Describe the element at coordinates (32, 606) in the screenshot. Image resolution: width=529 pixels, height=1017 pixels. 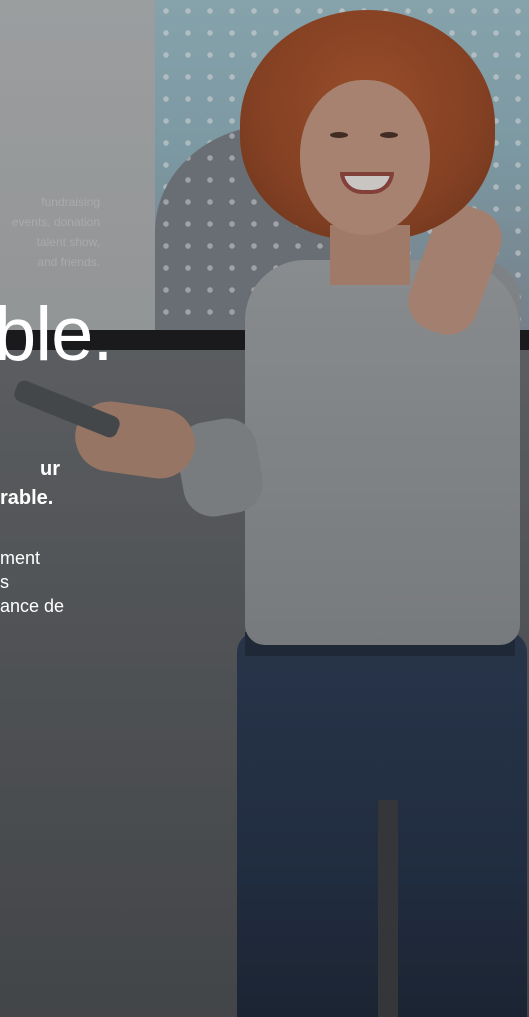
I see `body-line: ance de` at that location.